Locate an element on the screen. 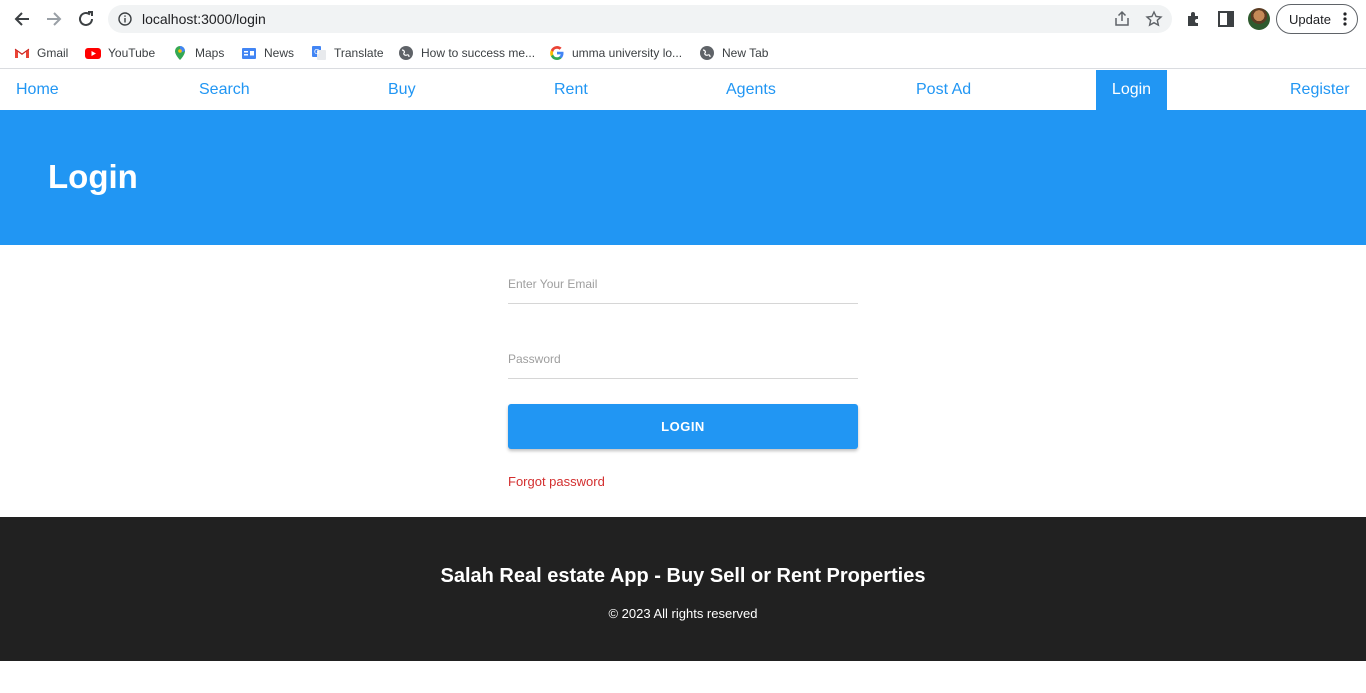 Image resolution: width=1366 pixels, height=693 pixels. email-input is located at coordinates (683, 284).